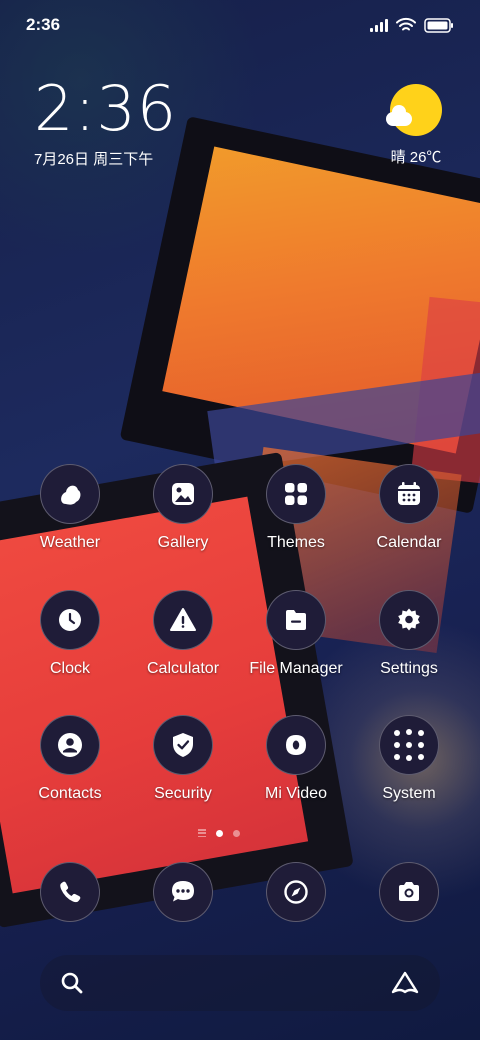 The image size is (480, 1040). I want to click on app-label: Themes, so click(296, 542).